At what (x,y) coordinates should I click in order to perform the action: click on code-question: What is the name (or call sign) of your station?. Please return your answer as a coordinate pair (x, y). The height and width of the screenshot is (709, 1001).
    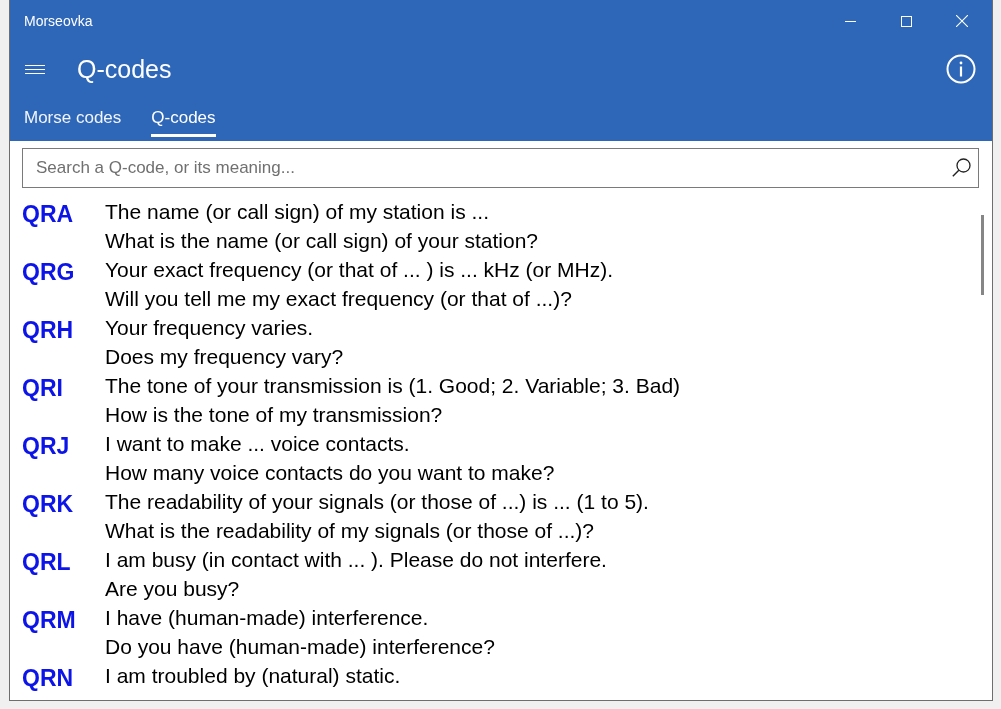
    Looking at the image, I should click on (322, 241).